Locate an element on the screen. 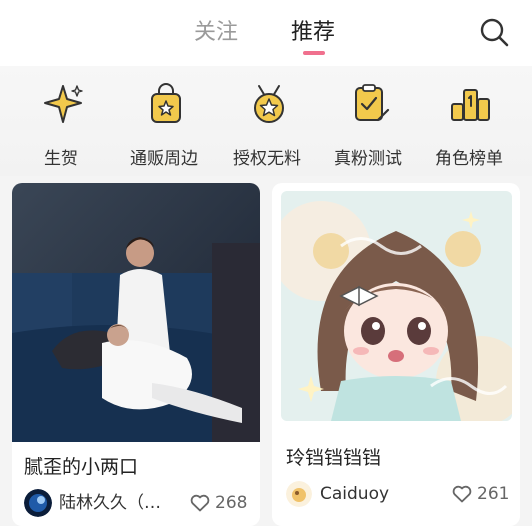 This screenshot has height=526, width=532. post-title: 玲铛铛铛铛 is located at coordinates (334, 458).